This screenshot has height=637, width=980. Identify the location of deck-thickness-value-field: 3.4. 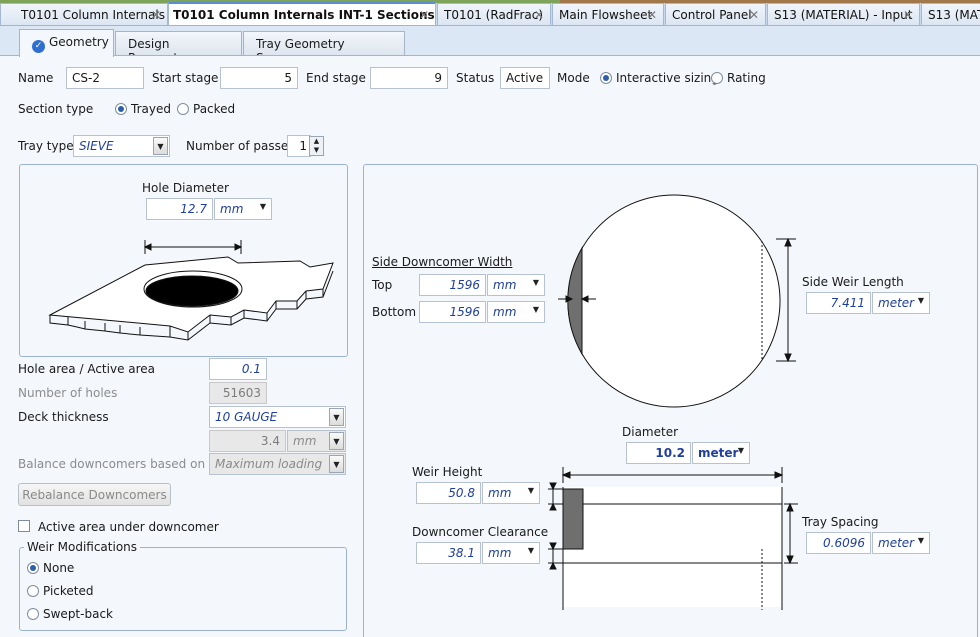
(247, 441).